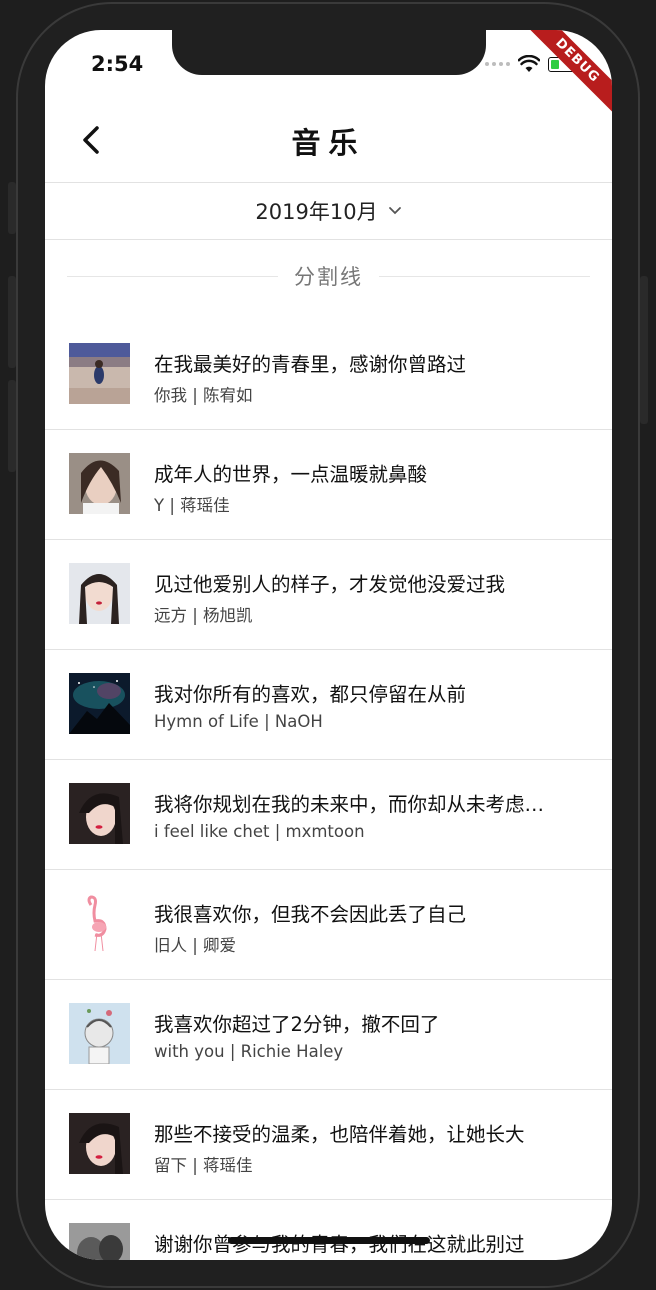  Describe the element at coordinates (259, 831) in the screenshot. I see `song-subtitle: i feel like chet | mxmtoon` at that location.